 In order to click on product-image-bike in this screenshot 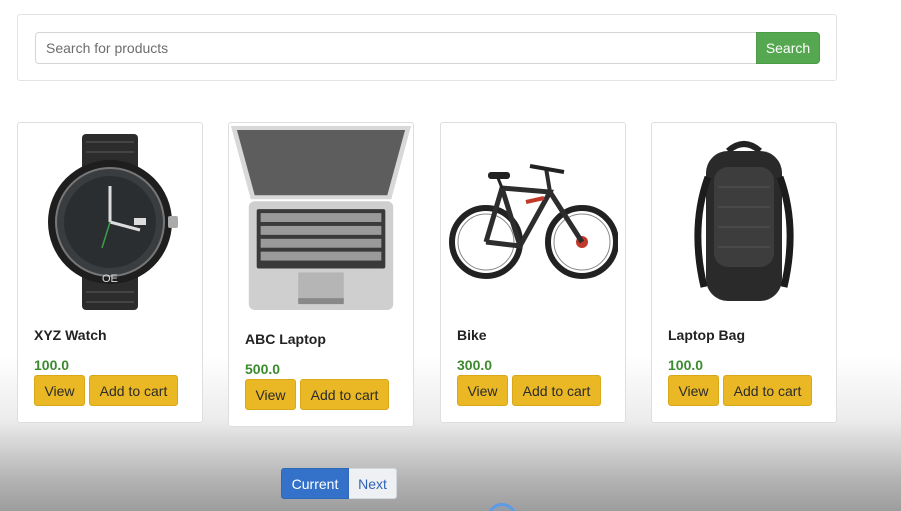, I will do `click(533, 222)`.